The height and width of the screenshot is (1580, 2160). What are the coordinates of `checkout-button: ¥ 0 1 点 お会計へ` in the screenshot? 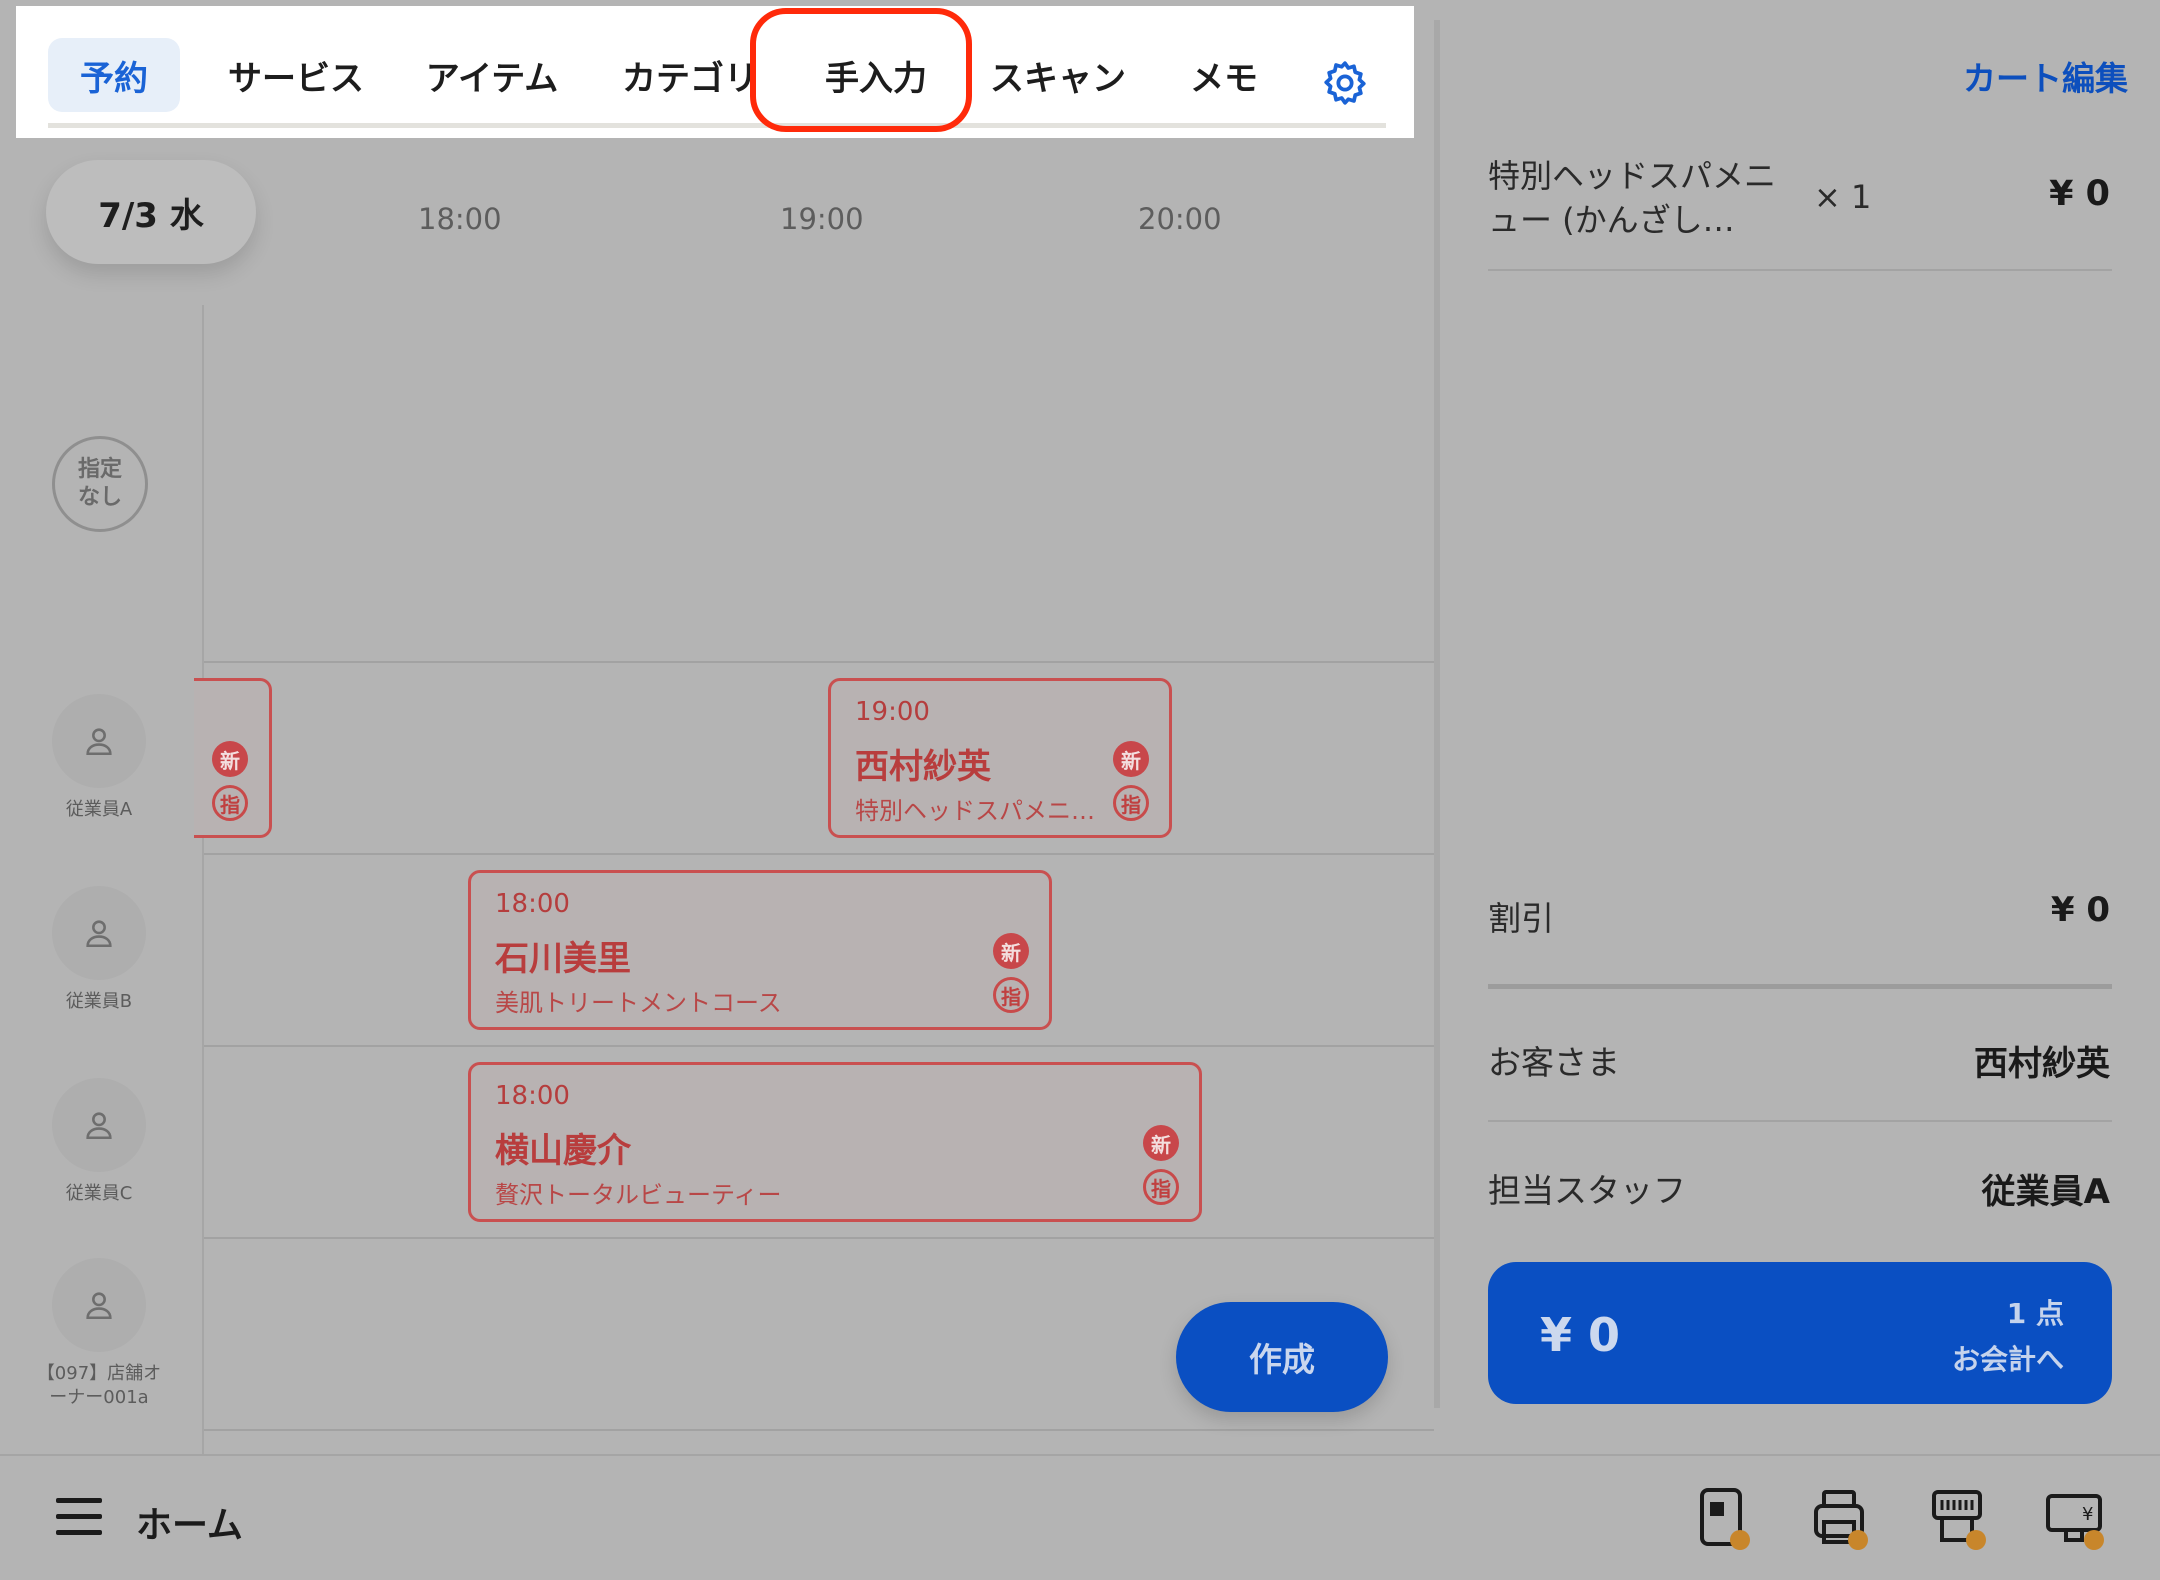 It's located at (1800, 1333).